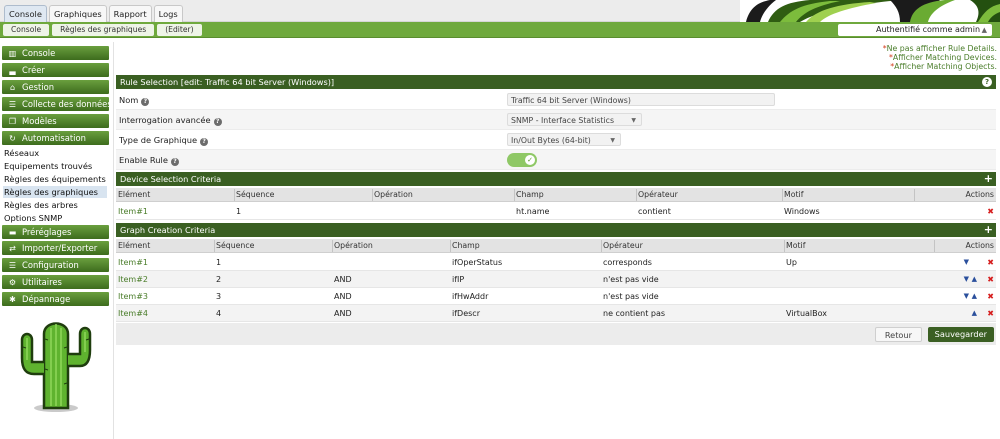  What do you see at coordinates (21, 153) in the screenshot?
I see `sidebar-subitem-reseaux: Réseaux` at bounding box center [21, 153].